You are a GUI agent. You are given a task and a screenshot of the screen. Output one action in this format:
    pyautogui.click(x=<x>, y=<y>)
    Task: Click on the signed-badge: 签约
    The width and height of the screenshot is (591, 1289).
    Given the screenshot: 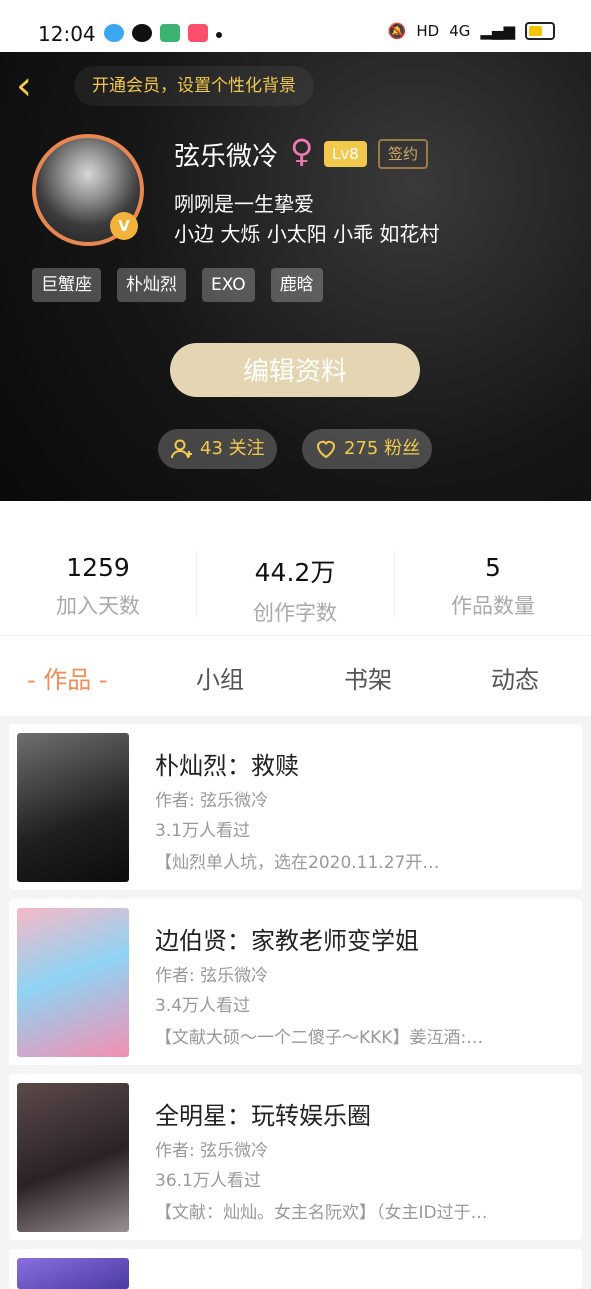 What is the action you would take?
    pyautogui.click(x=403, y=154)
    